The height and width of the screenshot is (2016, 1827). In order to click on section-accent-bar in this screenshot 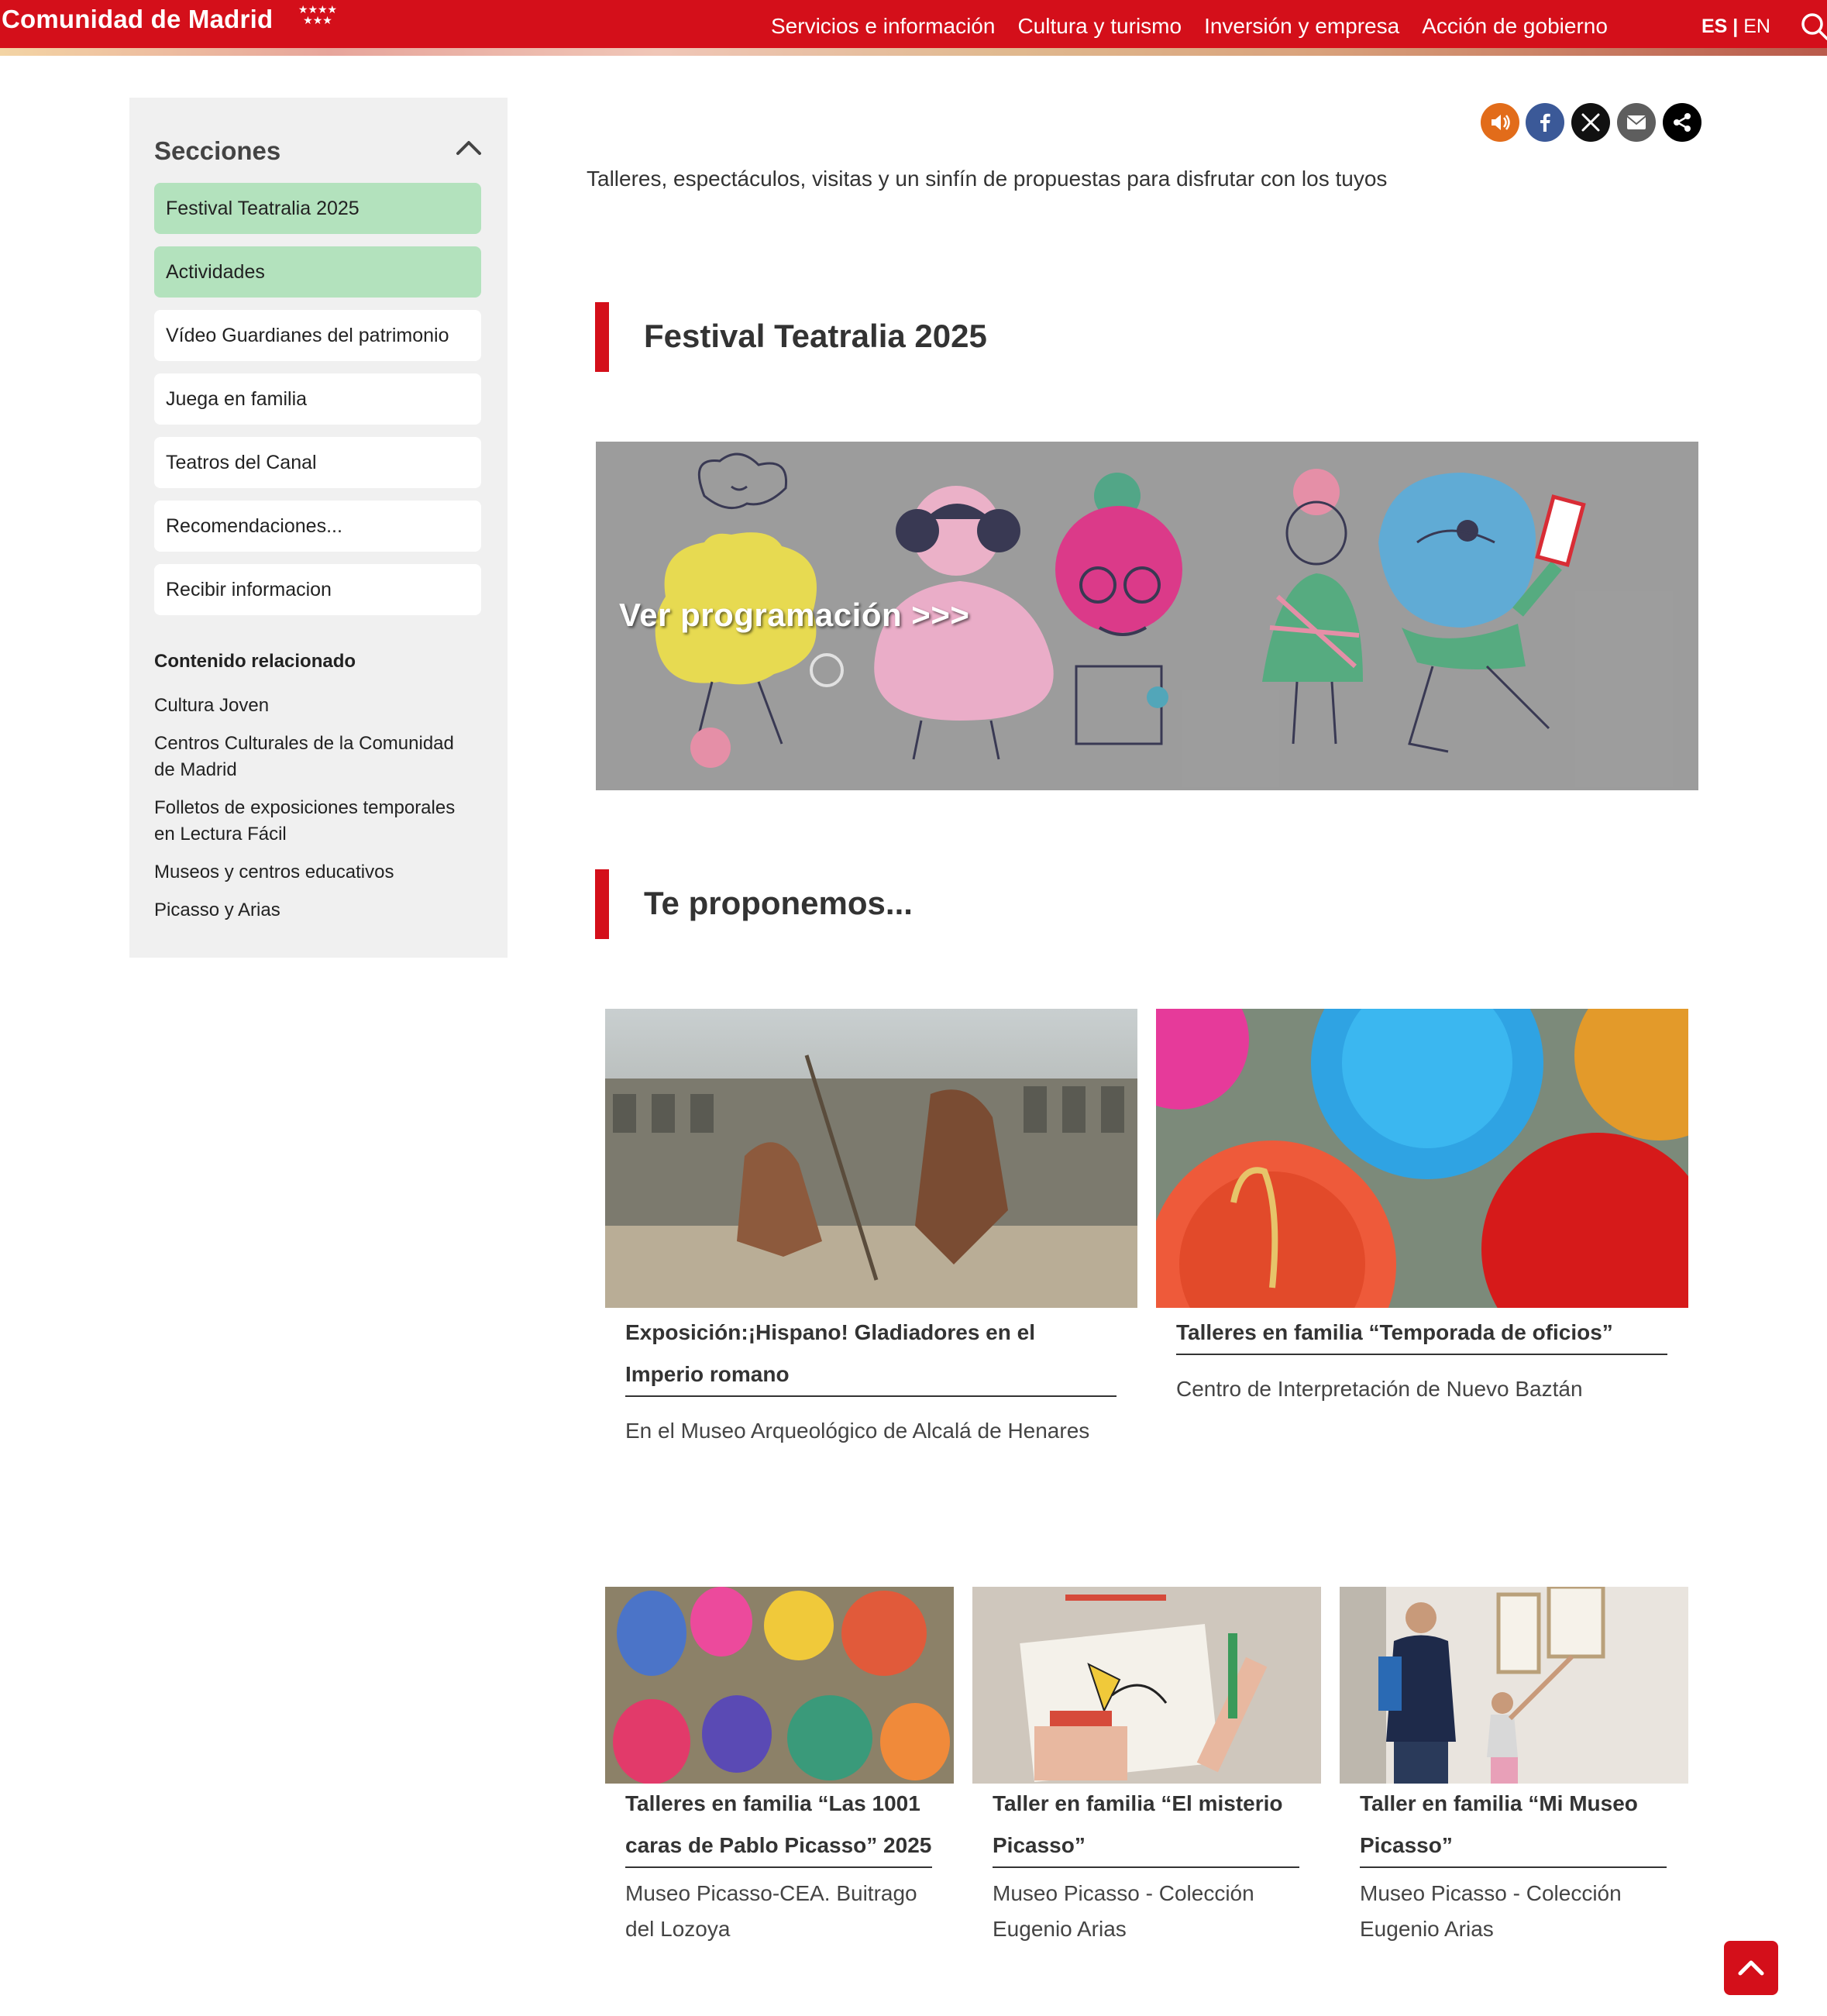, I will do `click(602, 337)`.